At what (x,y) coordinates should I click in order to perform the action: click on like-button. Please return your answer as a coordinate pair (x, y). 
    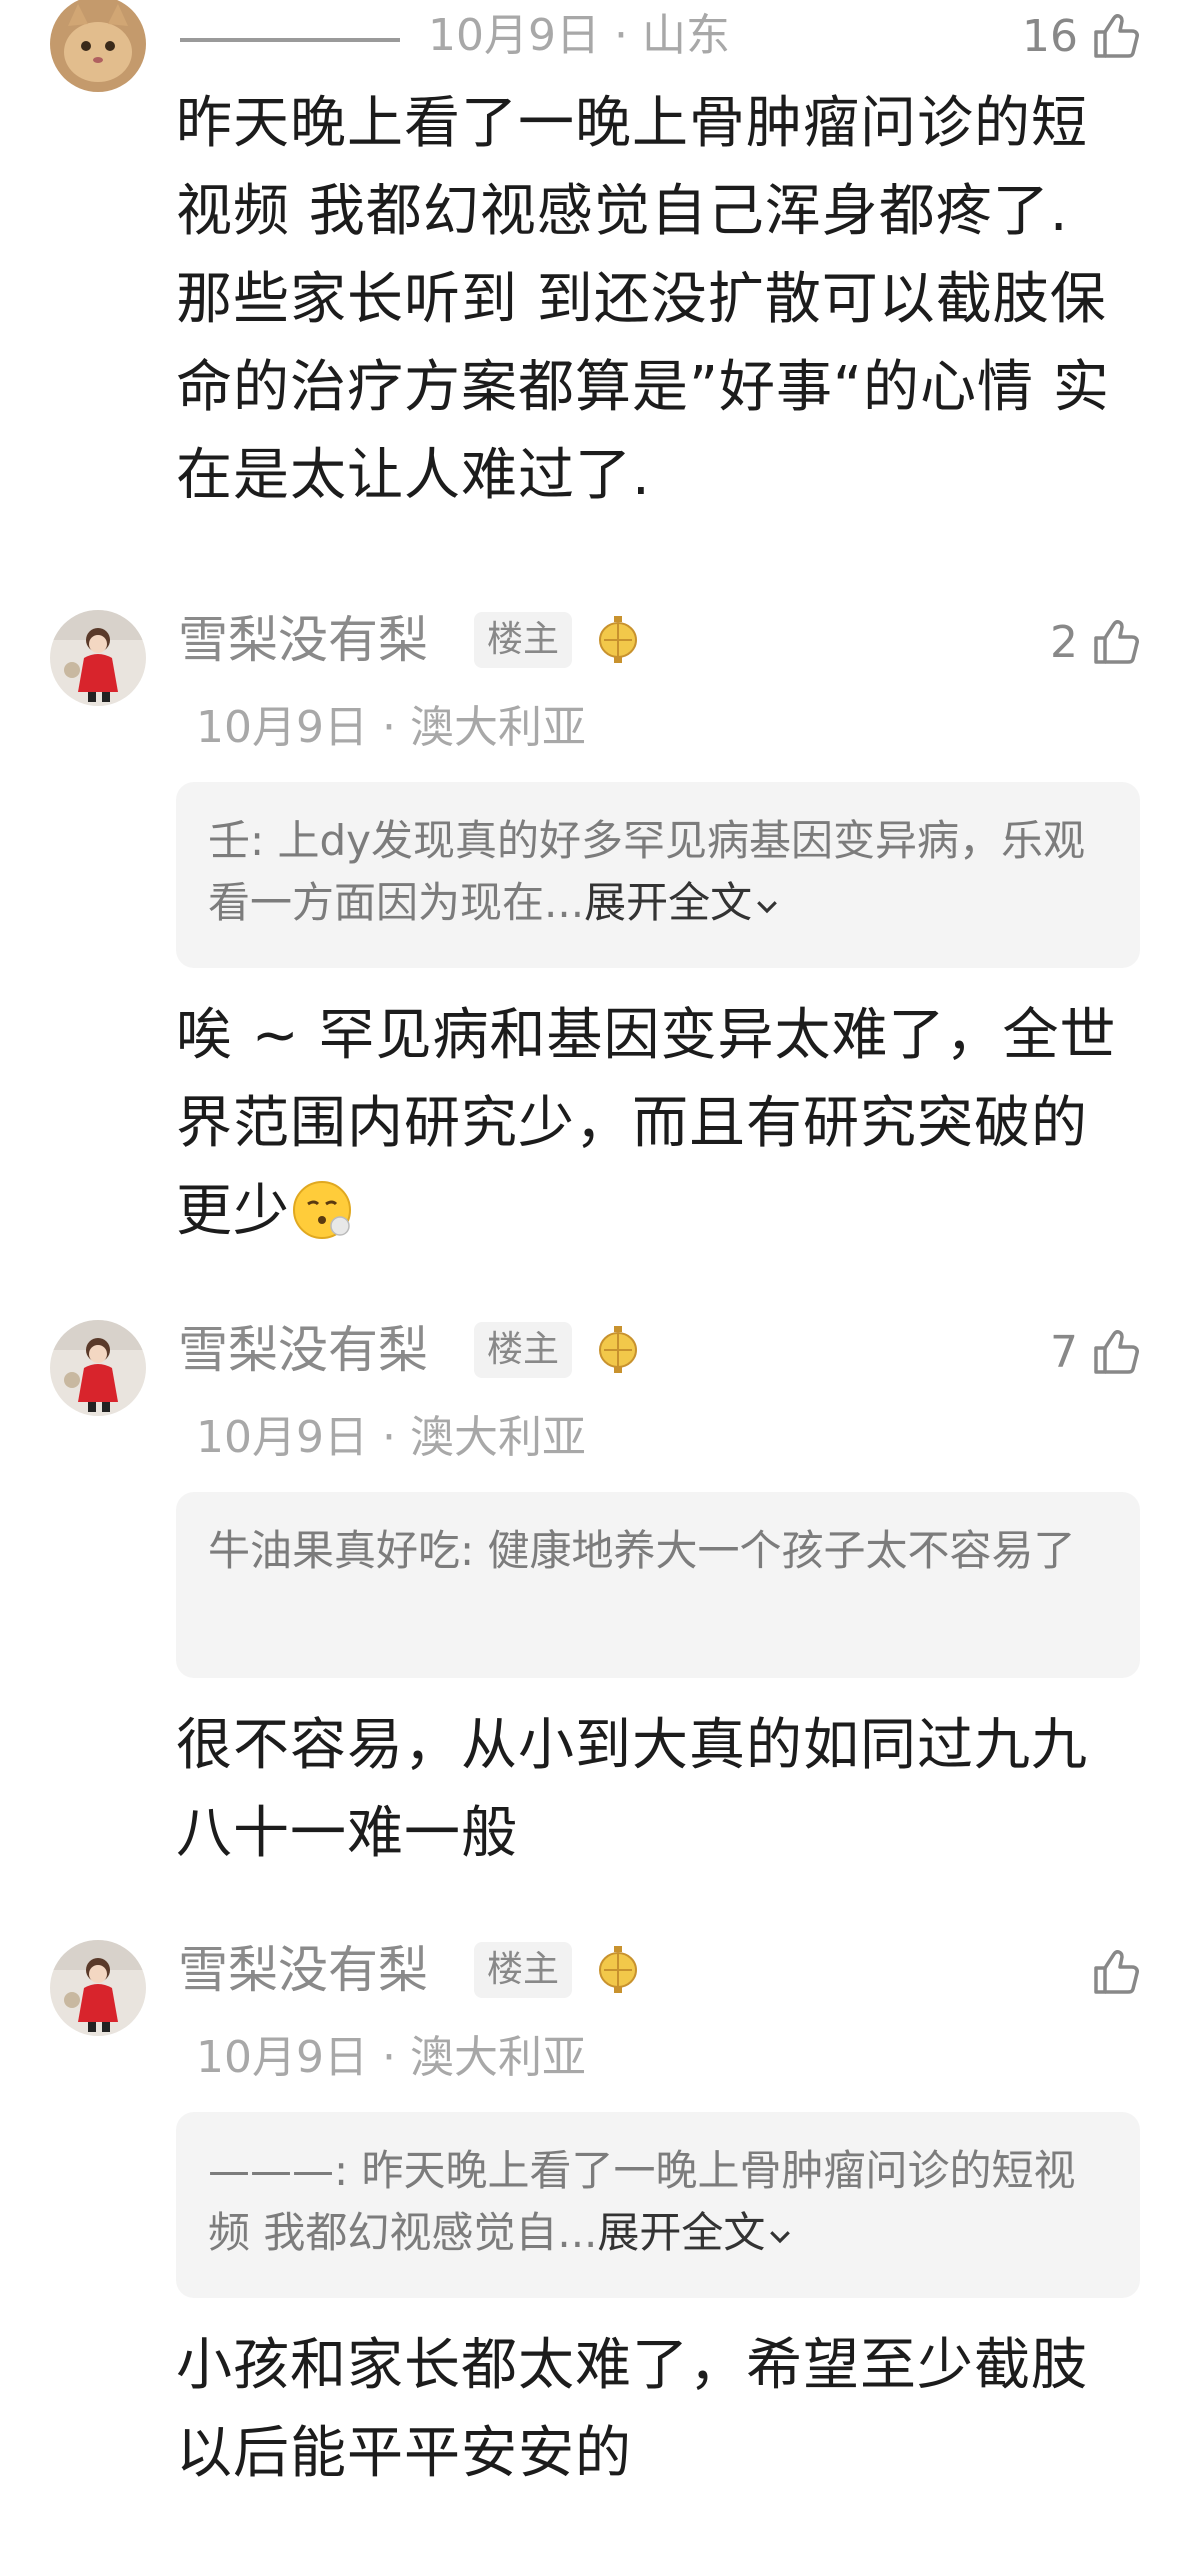
    Looking at the image, I should click on (1109, 1972).